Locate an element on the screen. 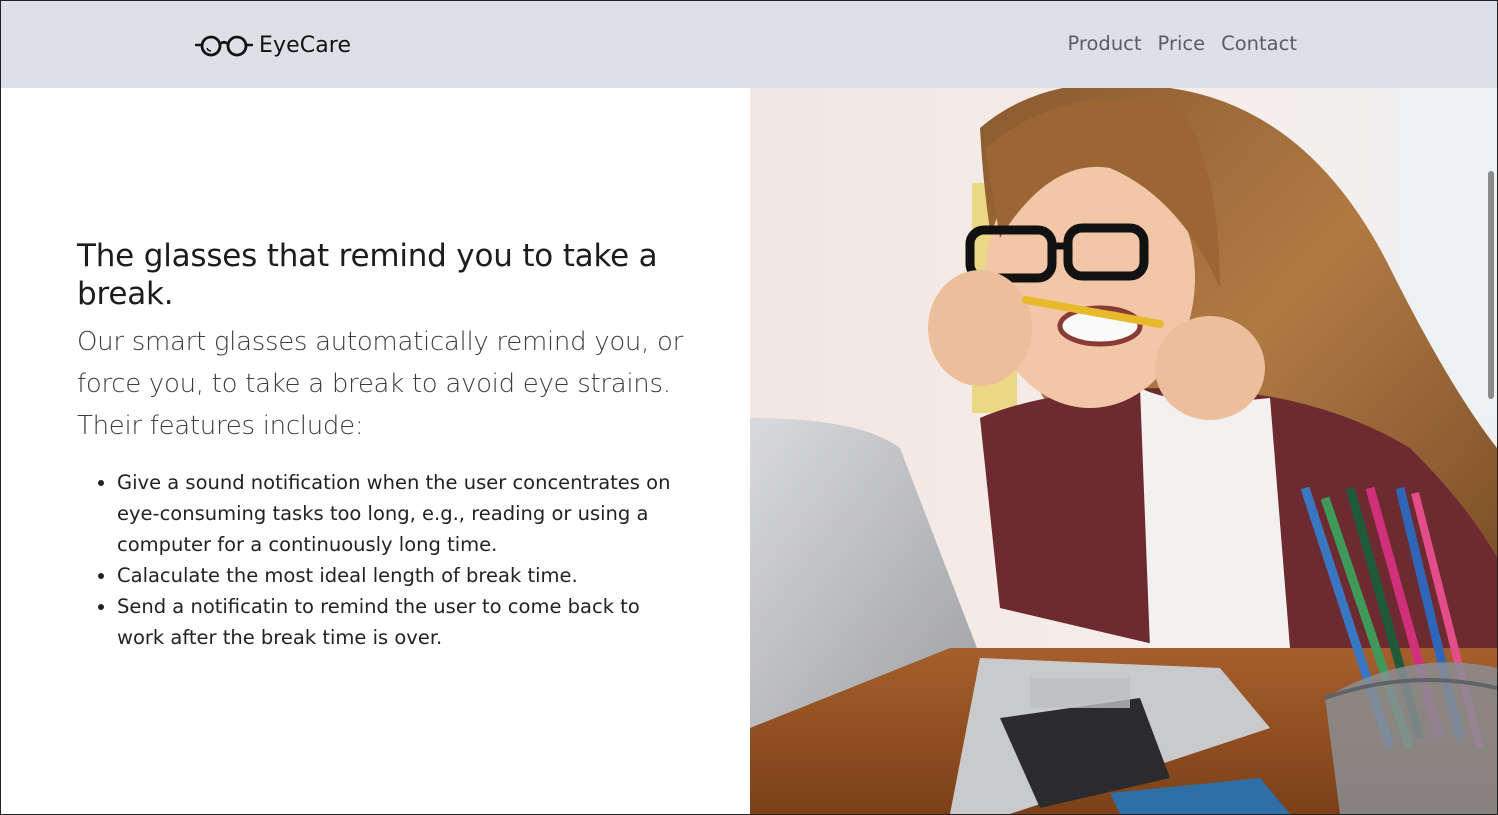  vertical-scrollbar-thumb is located at coordinates (1491, 285).